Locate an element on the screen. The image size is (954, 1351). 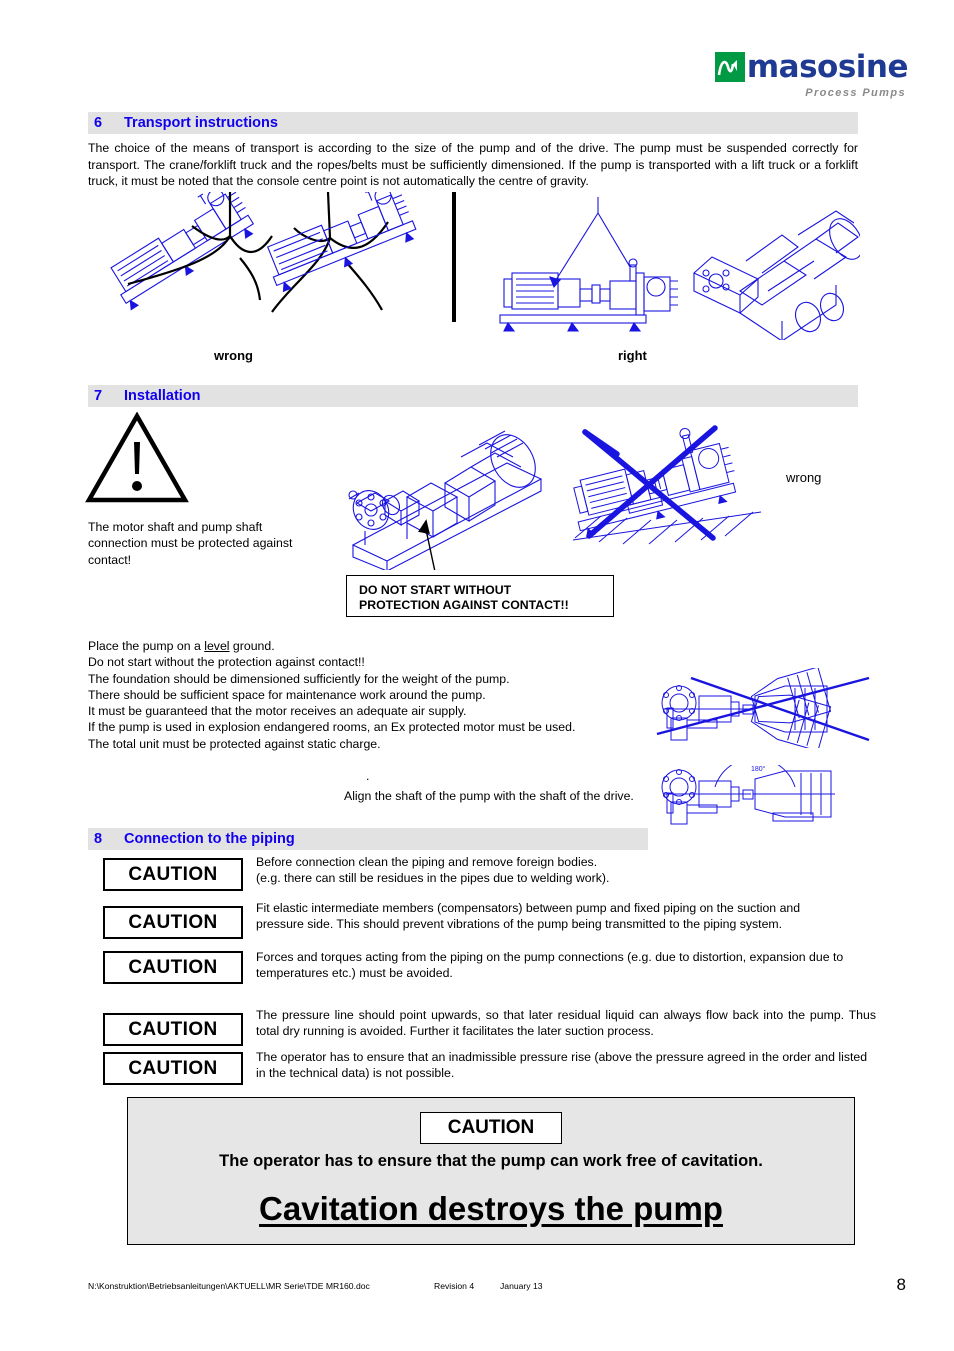
installation-bullet-0: Place the pump on a level ground. is located at coordinates (181, 646).